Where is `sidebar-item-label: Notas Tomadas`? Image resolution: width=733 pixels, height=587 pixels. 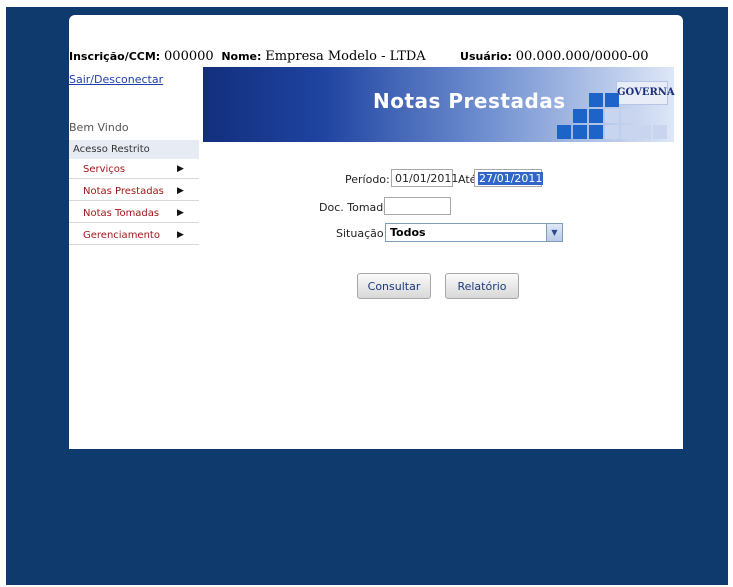 sidebar-item-label: Notas Tomadas is located at coordinates (121, 213).